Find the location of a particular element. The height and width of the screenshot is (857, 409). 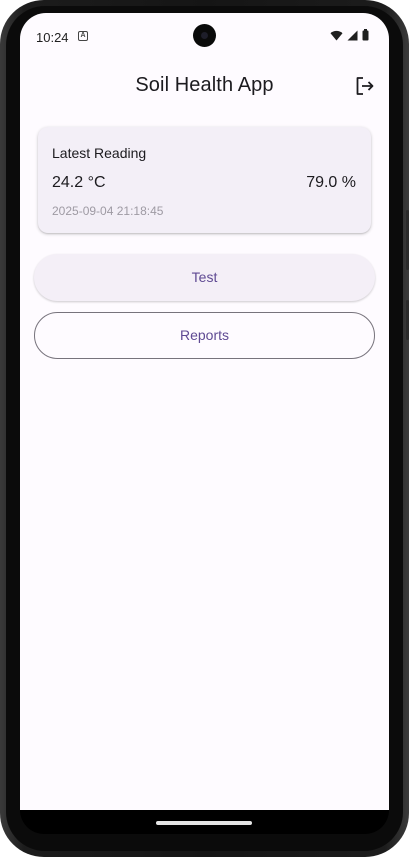

a-badge-icon: A is located at coordinates (83, 36).